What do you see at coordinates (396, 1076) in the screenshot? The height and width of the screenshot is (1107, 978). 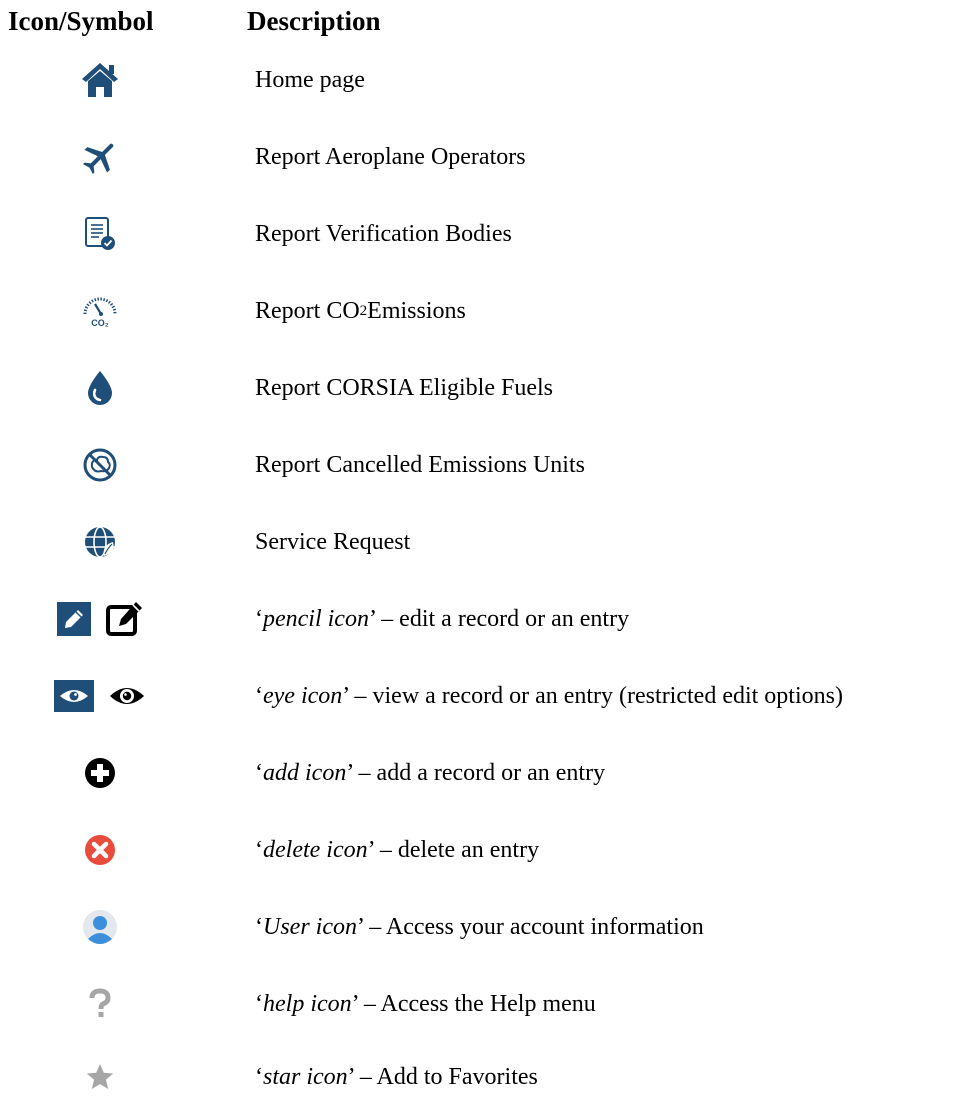 I see `row-description: ‘star icon’ – Add to Favorites` at bounding box center [396, 1076].